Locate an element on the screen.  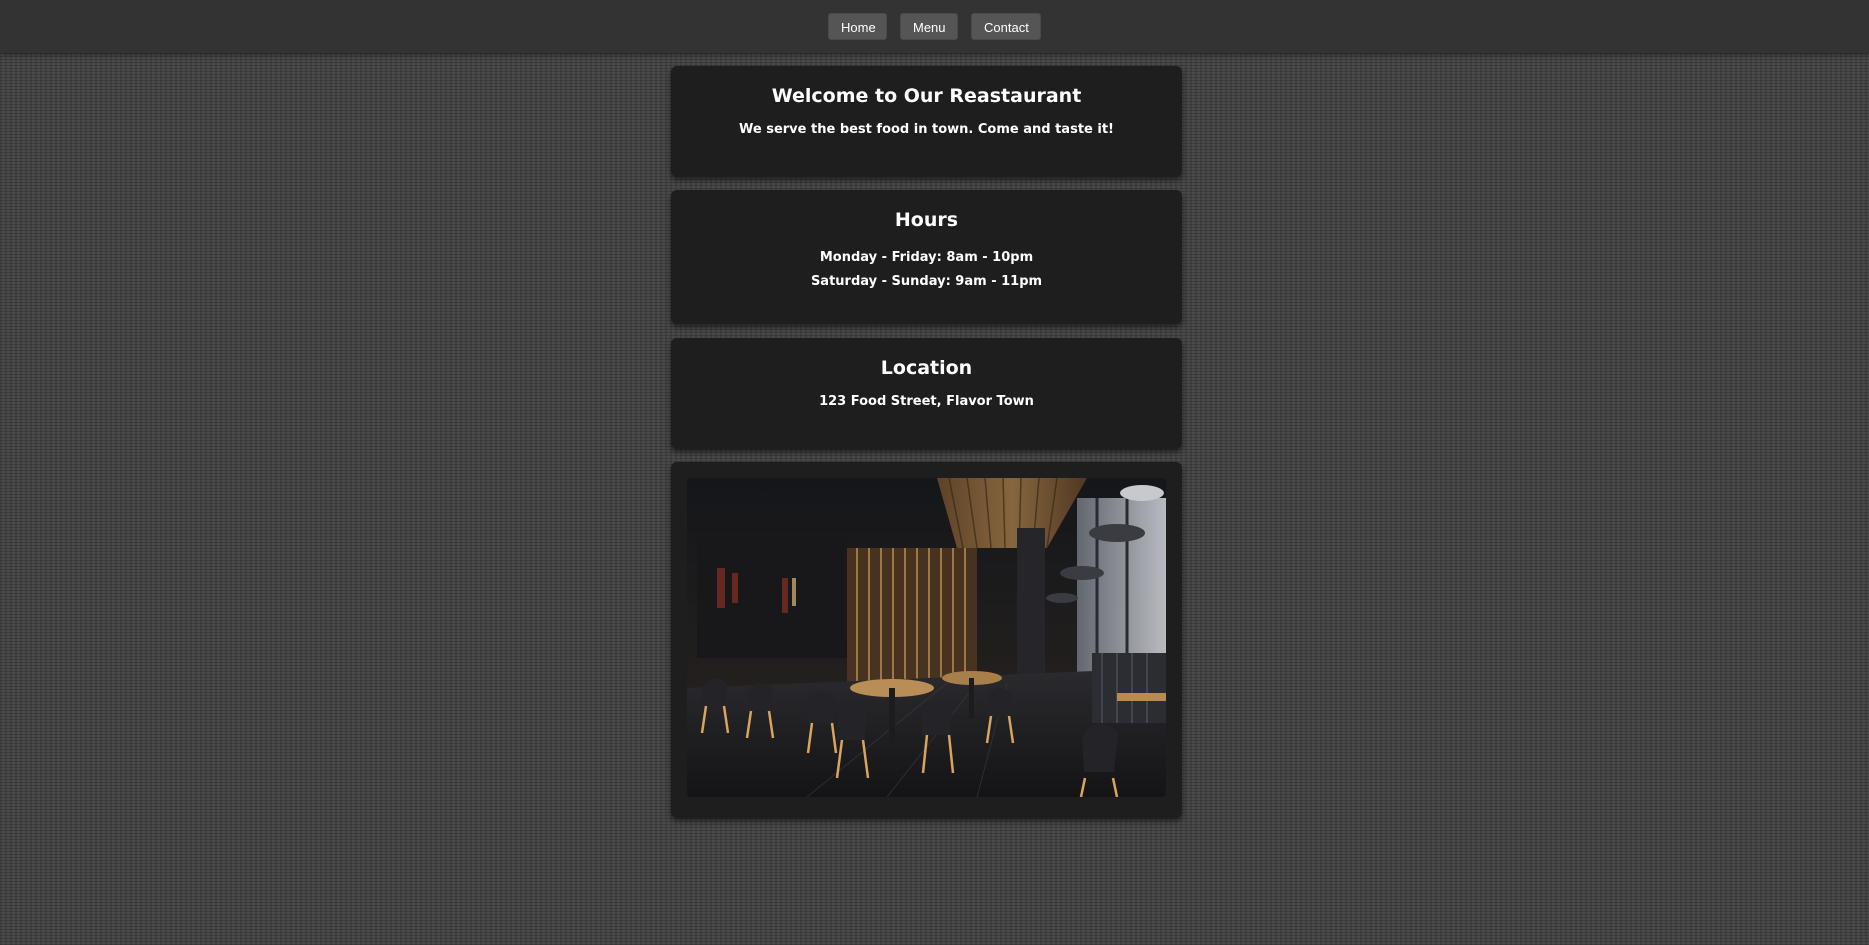
hours-title: Hours is located at coordinates (926, 220).